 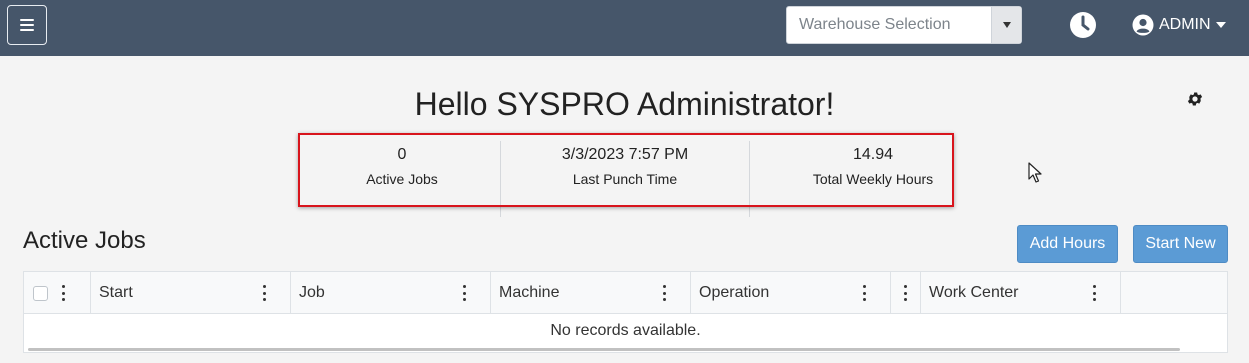 I want to click on mouse-cursor-icon, so click(x=1035, y=172).